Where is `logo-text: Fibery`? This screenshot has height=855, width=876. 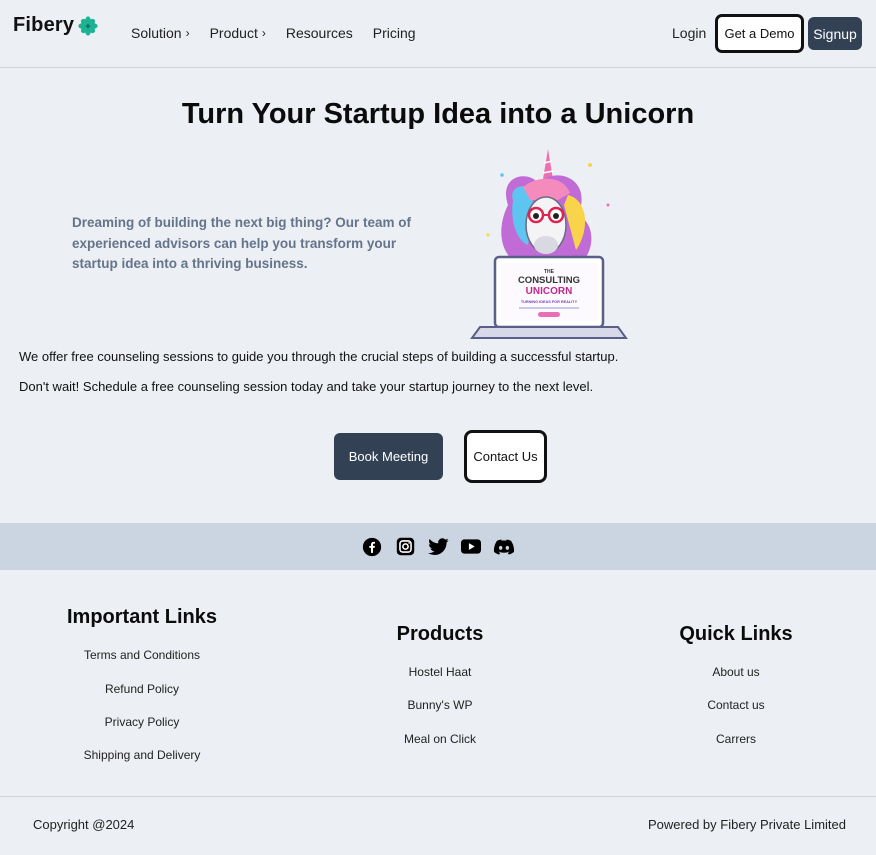 logo-text: Fibery is located at coordinates (44, 25).